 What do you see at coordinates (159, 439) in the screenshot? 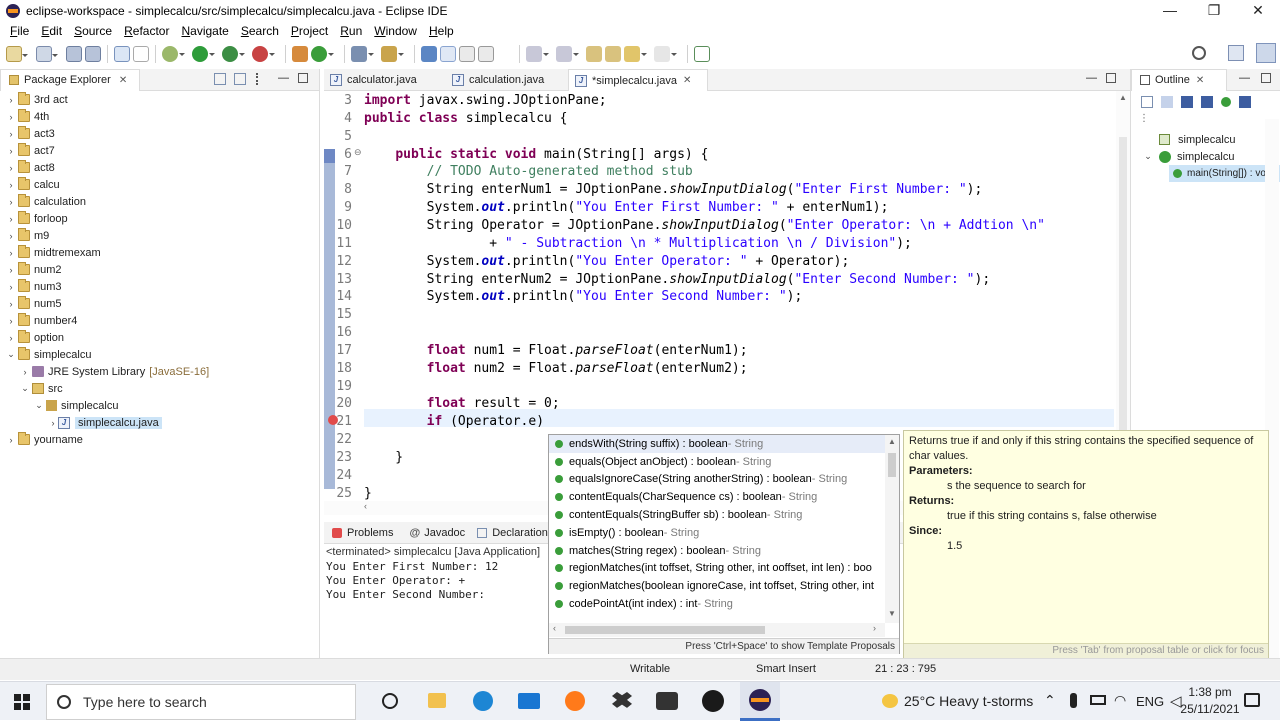
I see `tree-item: › yourname` at bounding box center [159, 439].